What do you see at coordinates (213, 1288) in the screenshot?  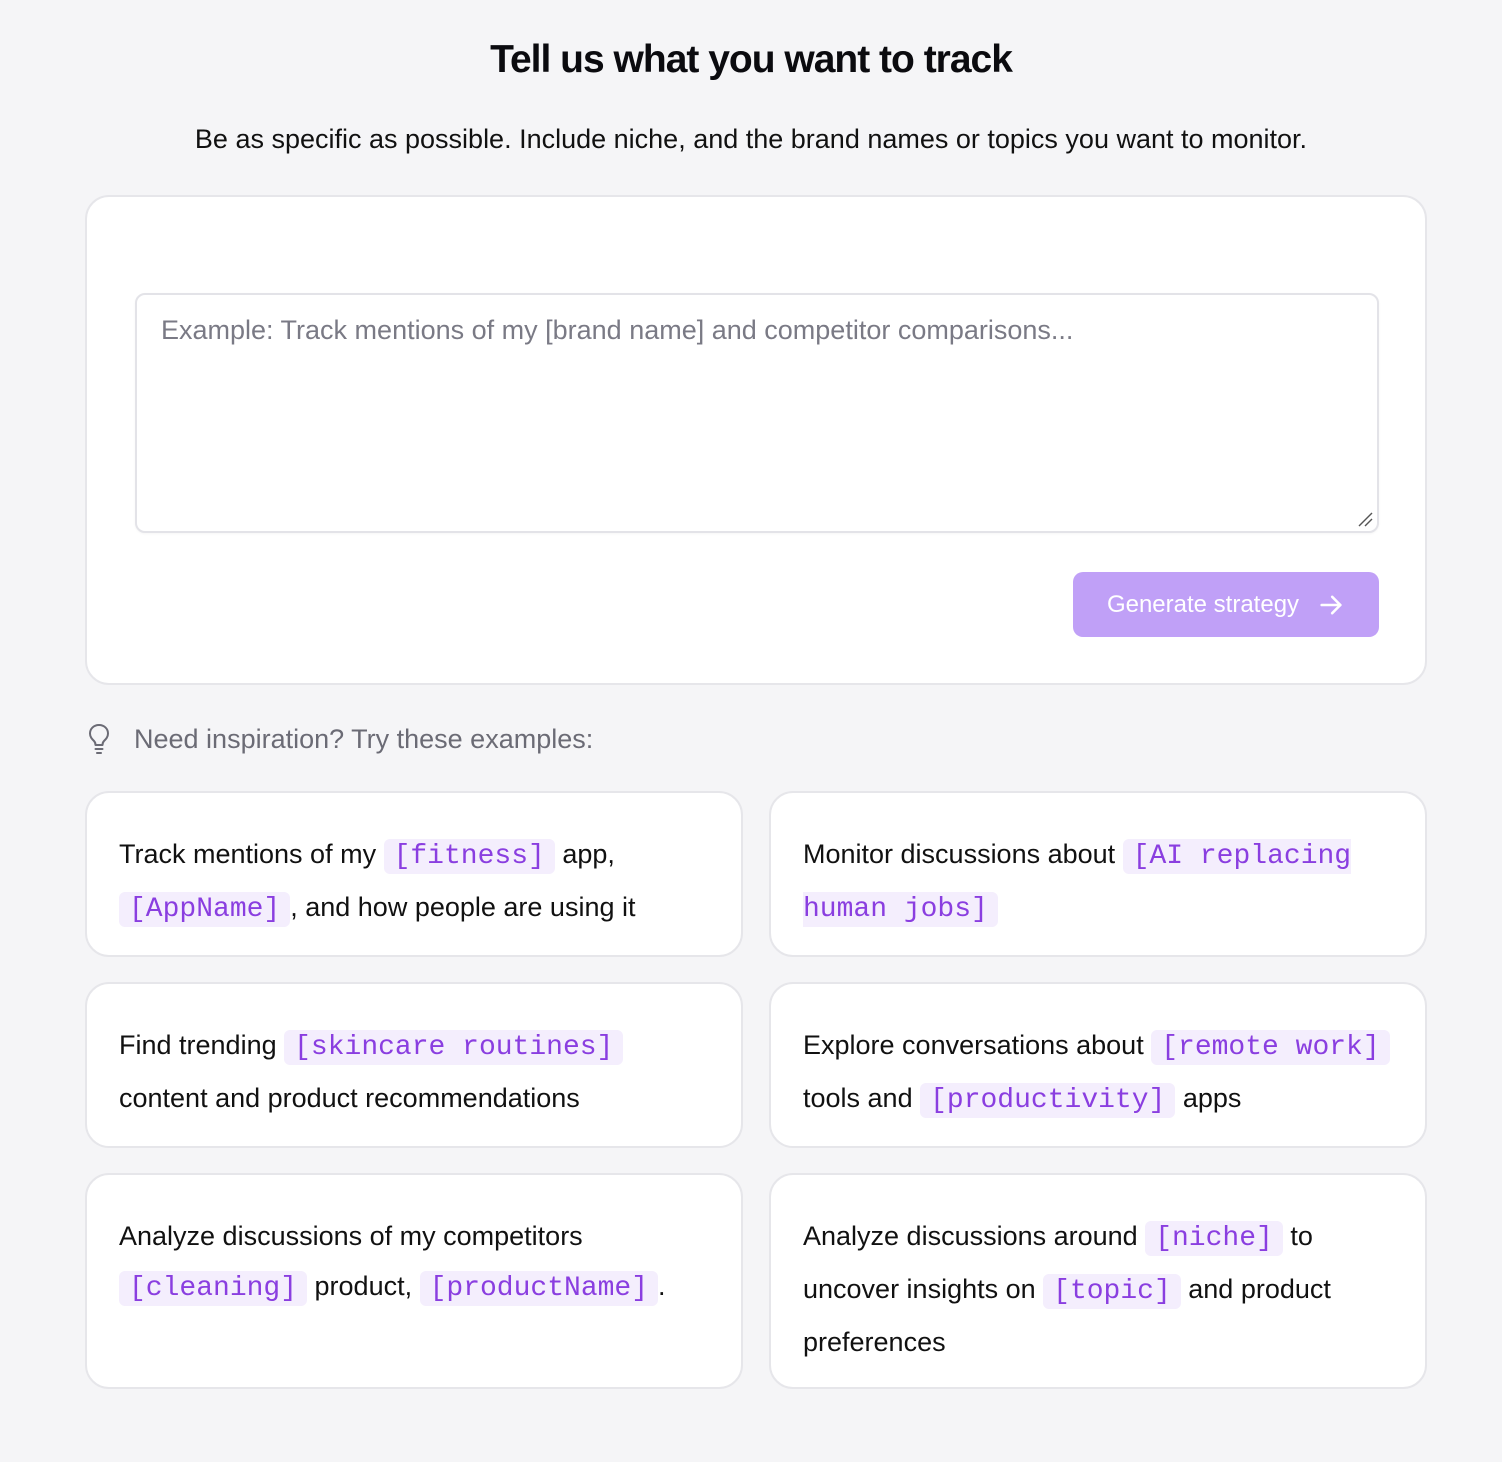 I see `placeholder-token: [cleaning]` at bounding box center [213, 1288].